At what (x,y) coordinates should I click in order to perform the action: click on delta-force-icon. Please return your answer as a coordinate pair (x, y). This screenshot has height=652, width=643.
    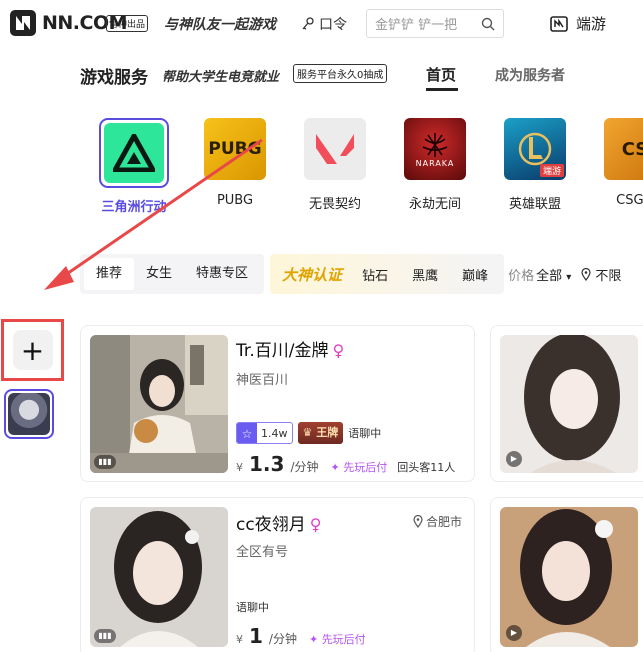
    Looking at the image, I should click on (134, 153).